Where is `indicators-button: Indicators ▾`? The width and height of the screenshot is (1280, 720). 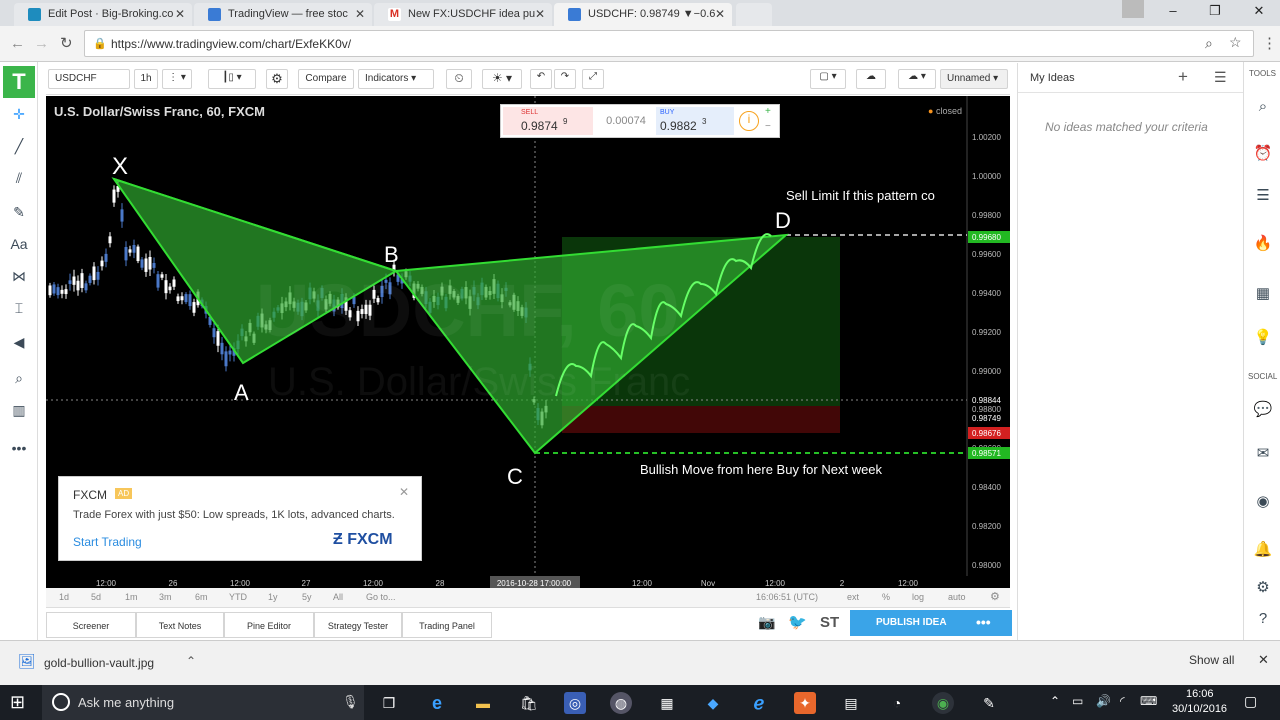
indicators-button: Indicators ▾ is located at coordinates (396, 79).